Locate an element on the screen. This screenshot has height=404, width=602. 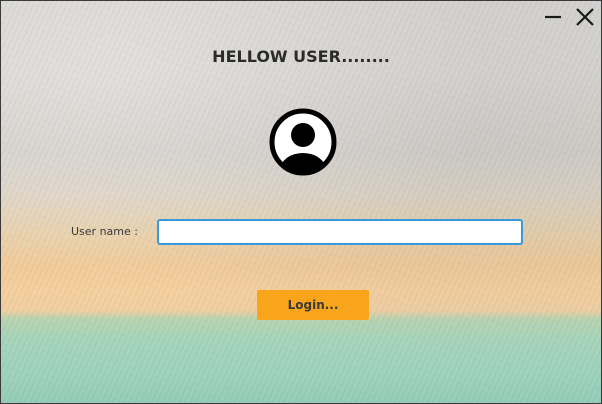
close-icon is located at coordinates (585, 17).